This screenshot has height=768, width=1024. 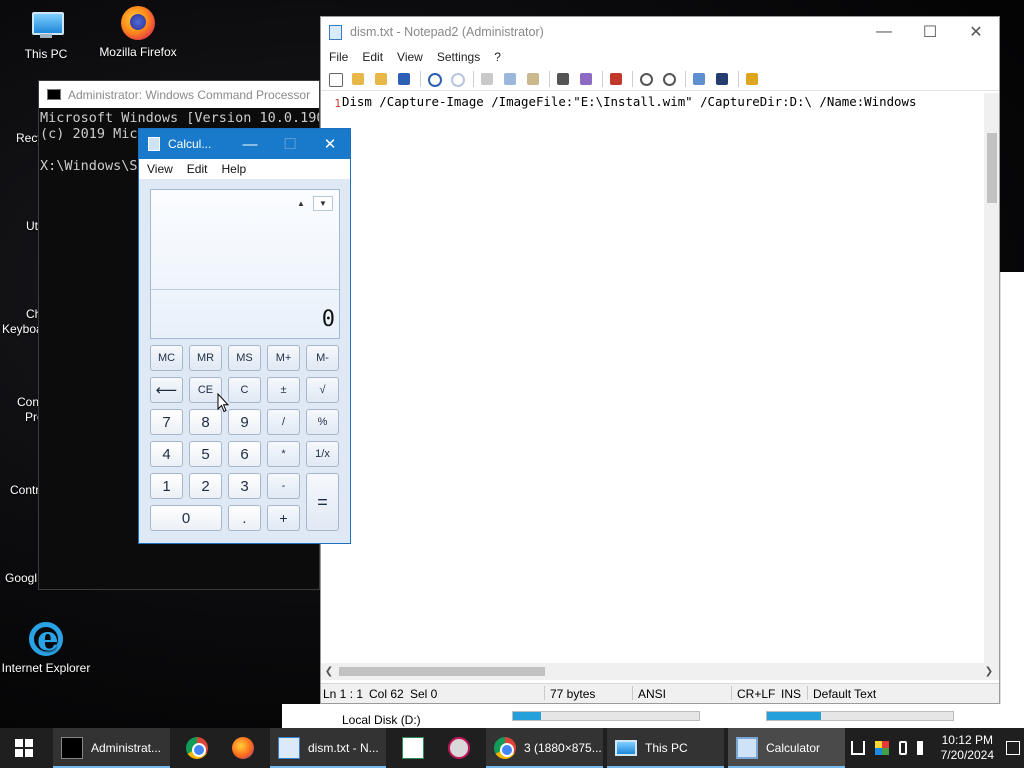 I want to click on desktop-icon-label: Mozilla Firefox, so click(x=138, y=52).